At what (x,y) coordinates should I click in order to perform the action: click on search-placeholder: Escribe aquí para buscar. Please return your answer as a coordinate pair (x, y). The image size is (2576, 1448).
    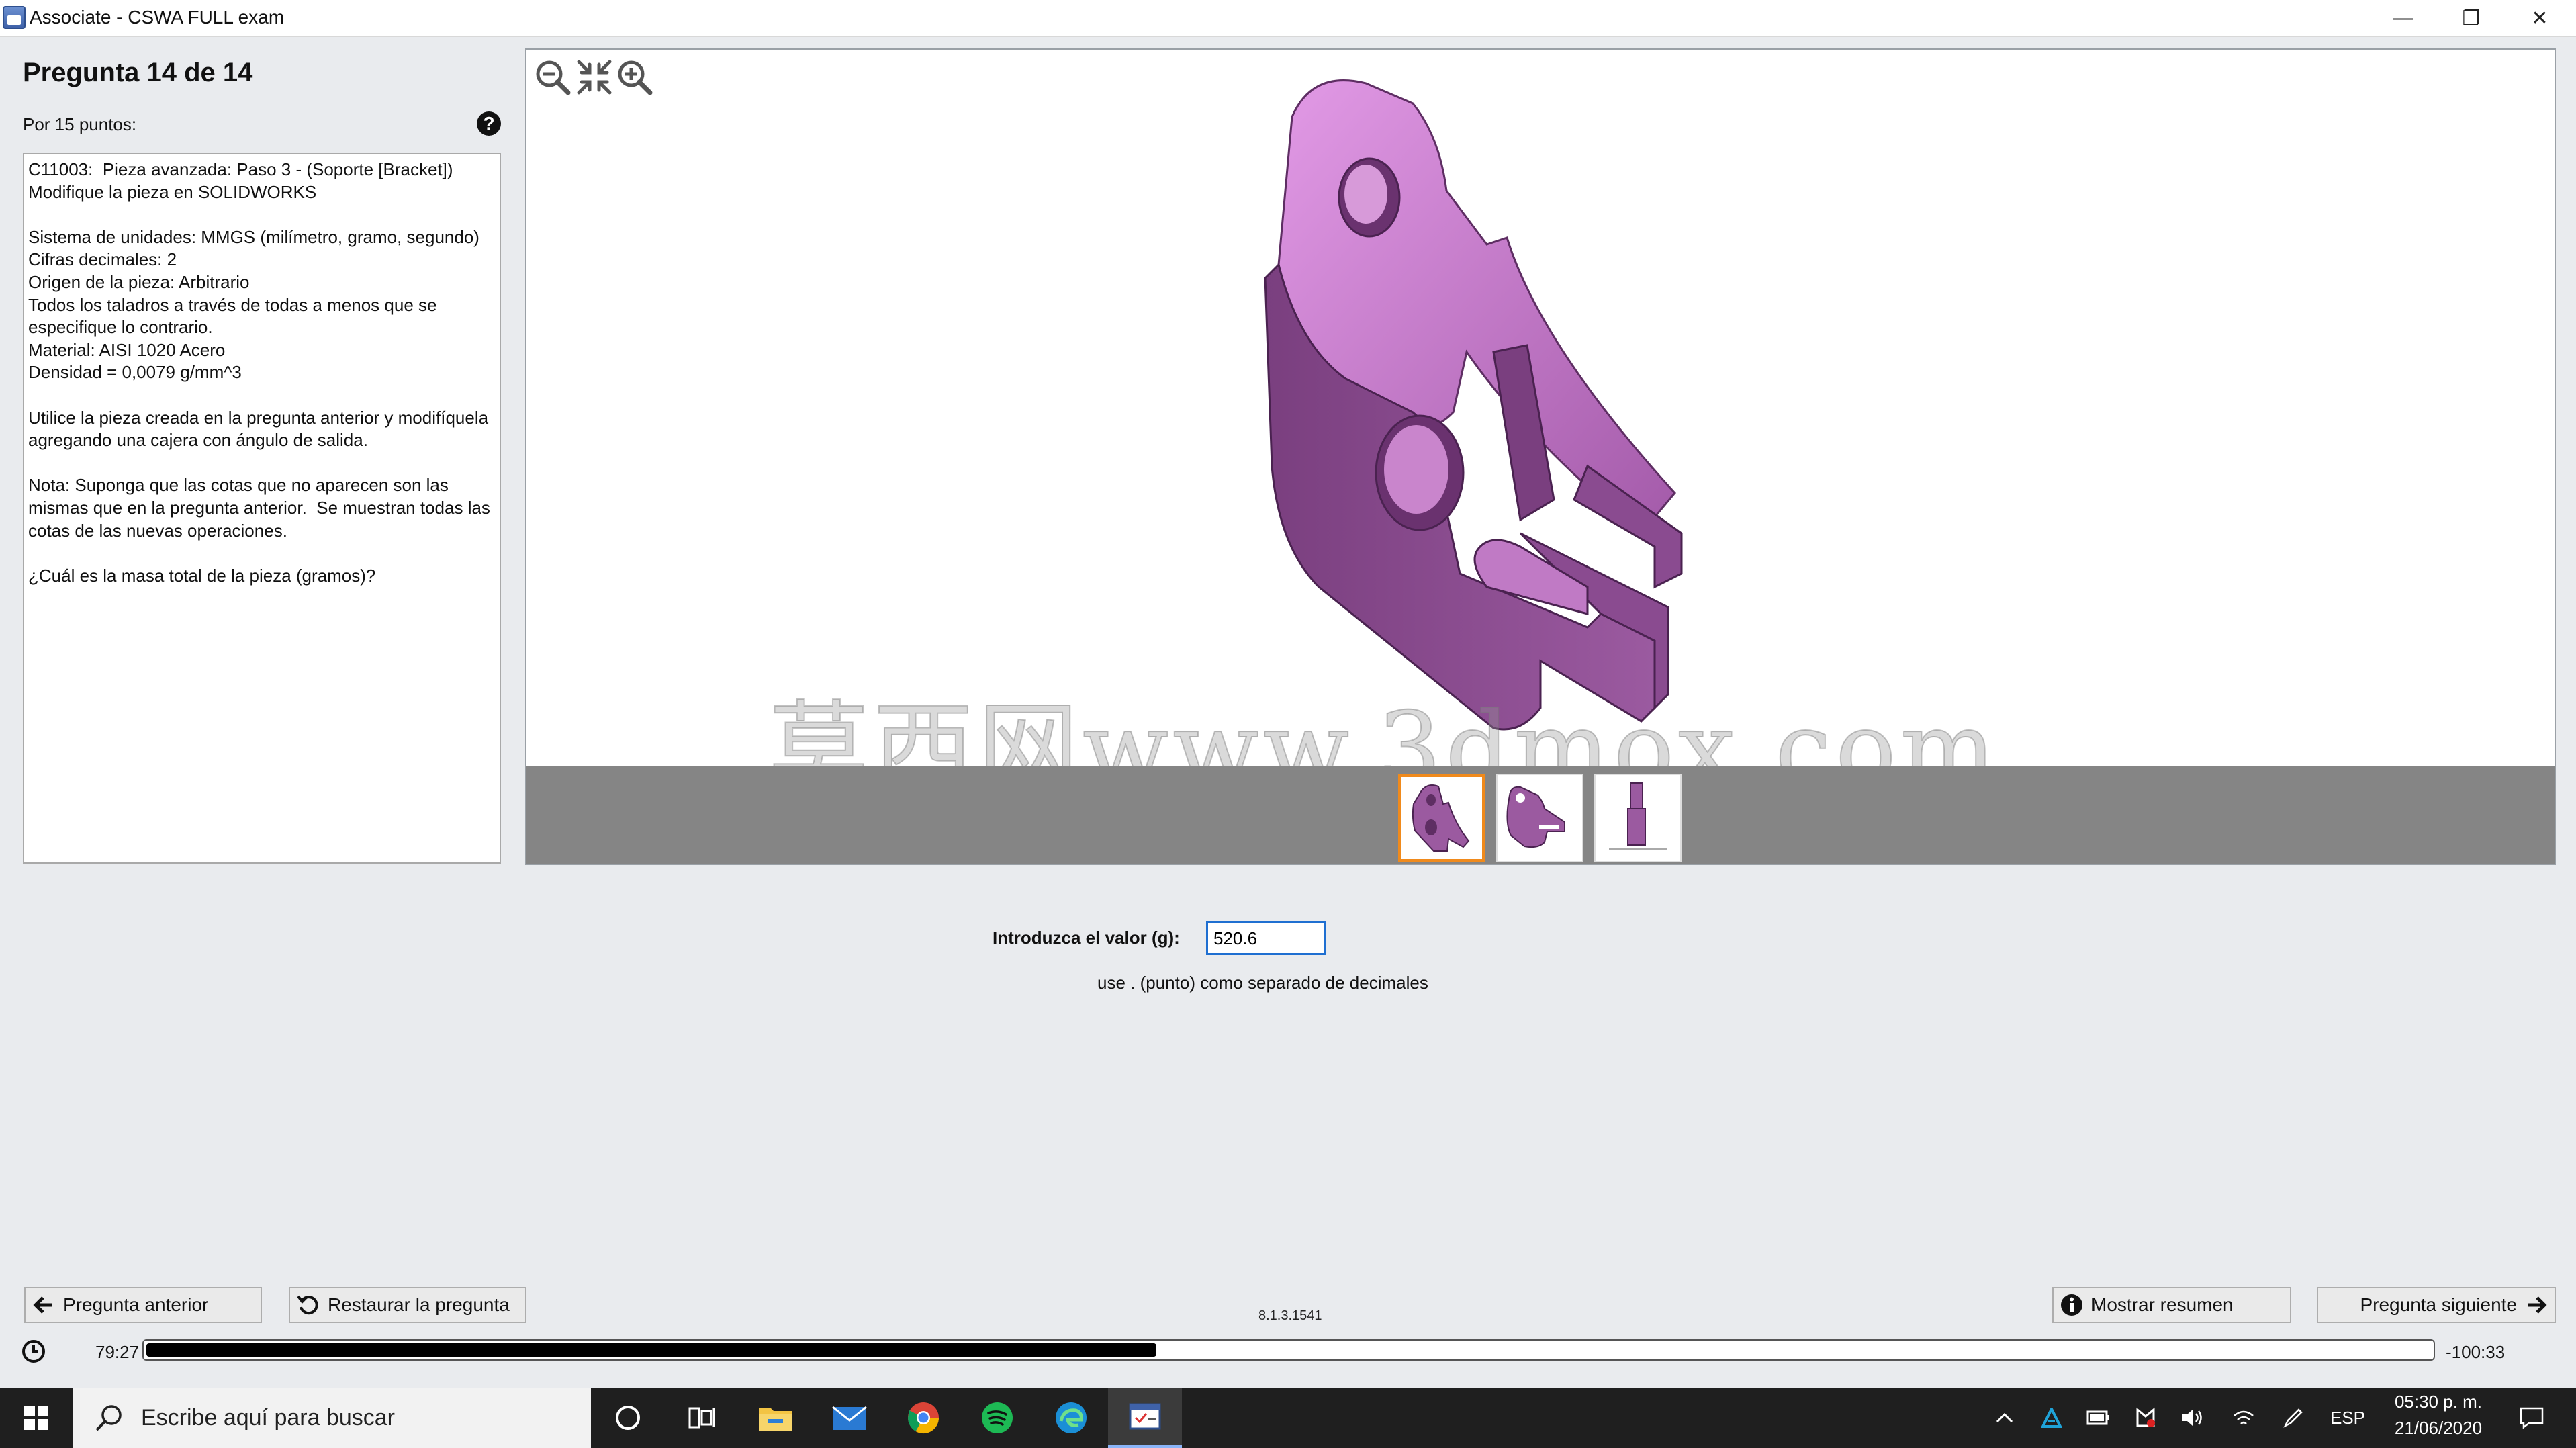
    Looking at the image, I should click on (268, 1417).